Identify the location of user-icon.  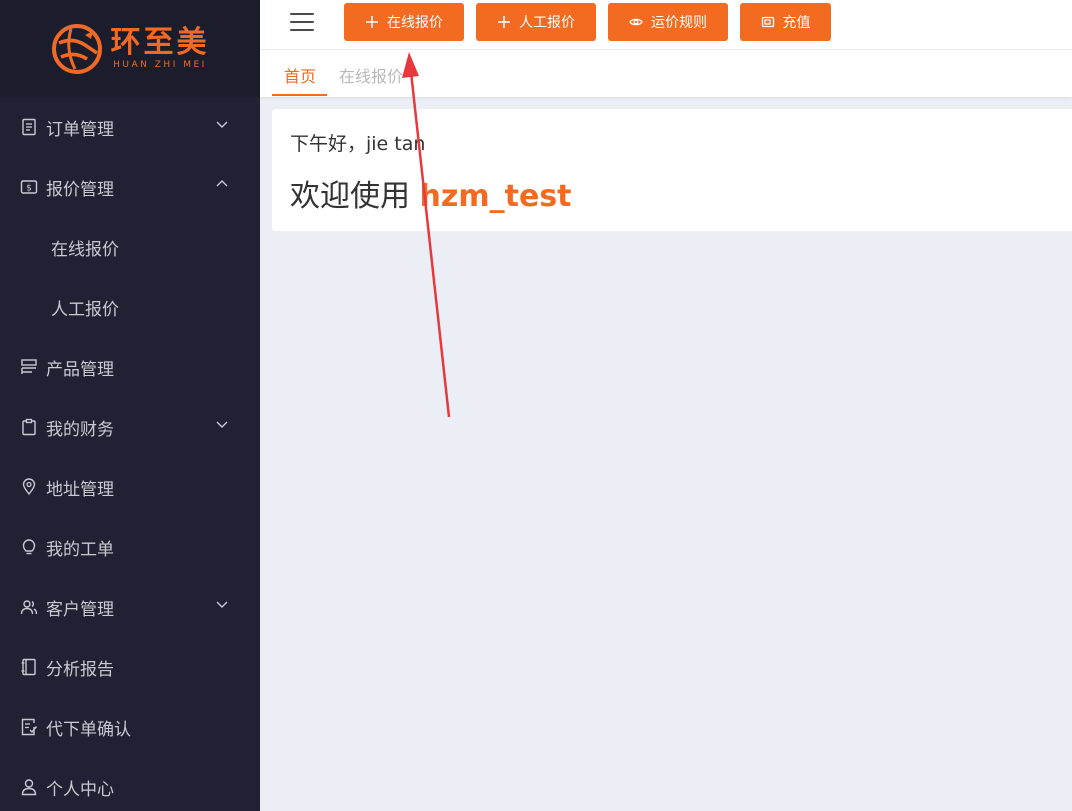
(29, 787).